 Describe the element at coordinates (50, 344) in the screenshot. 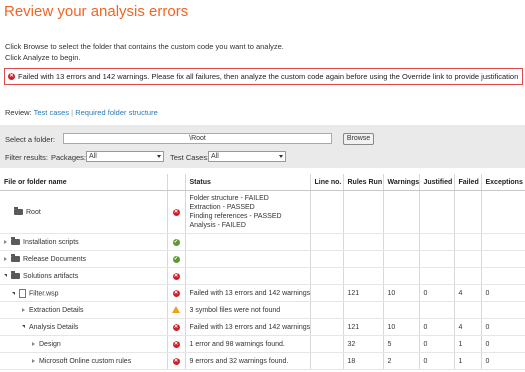

I see `row-name: Design` at that location.